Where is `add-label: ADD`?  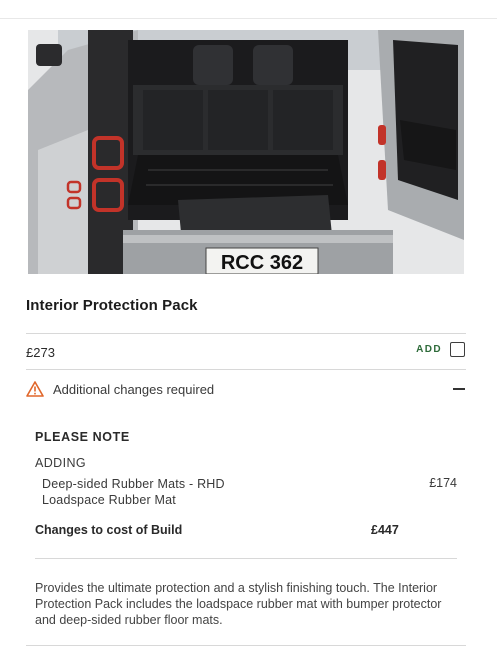 add-label: ADD is located at coordinates (429, 349).